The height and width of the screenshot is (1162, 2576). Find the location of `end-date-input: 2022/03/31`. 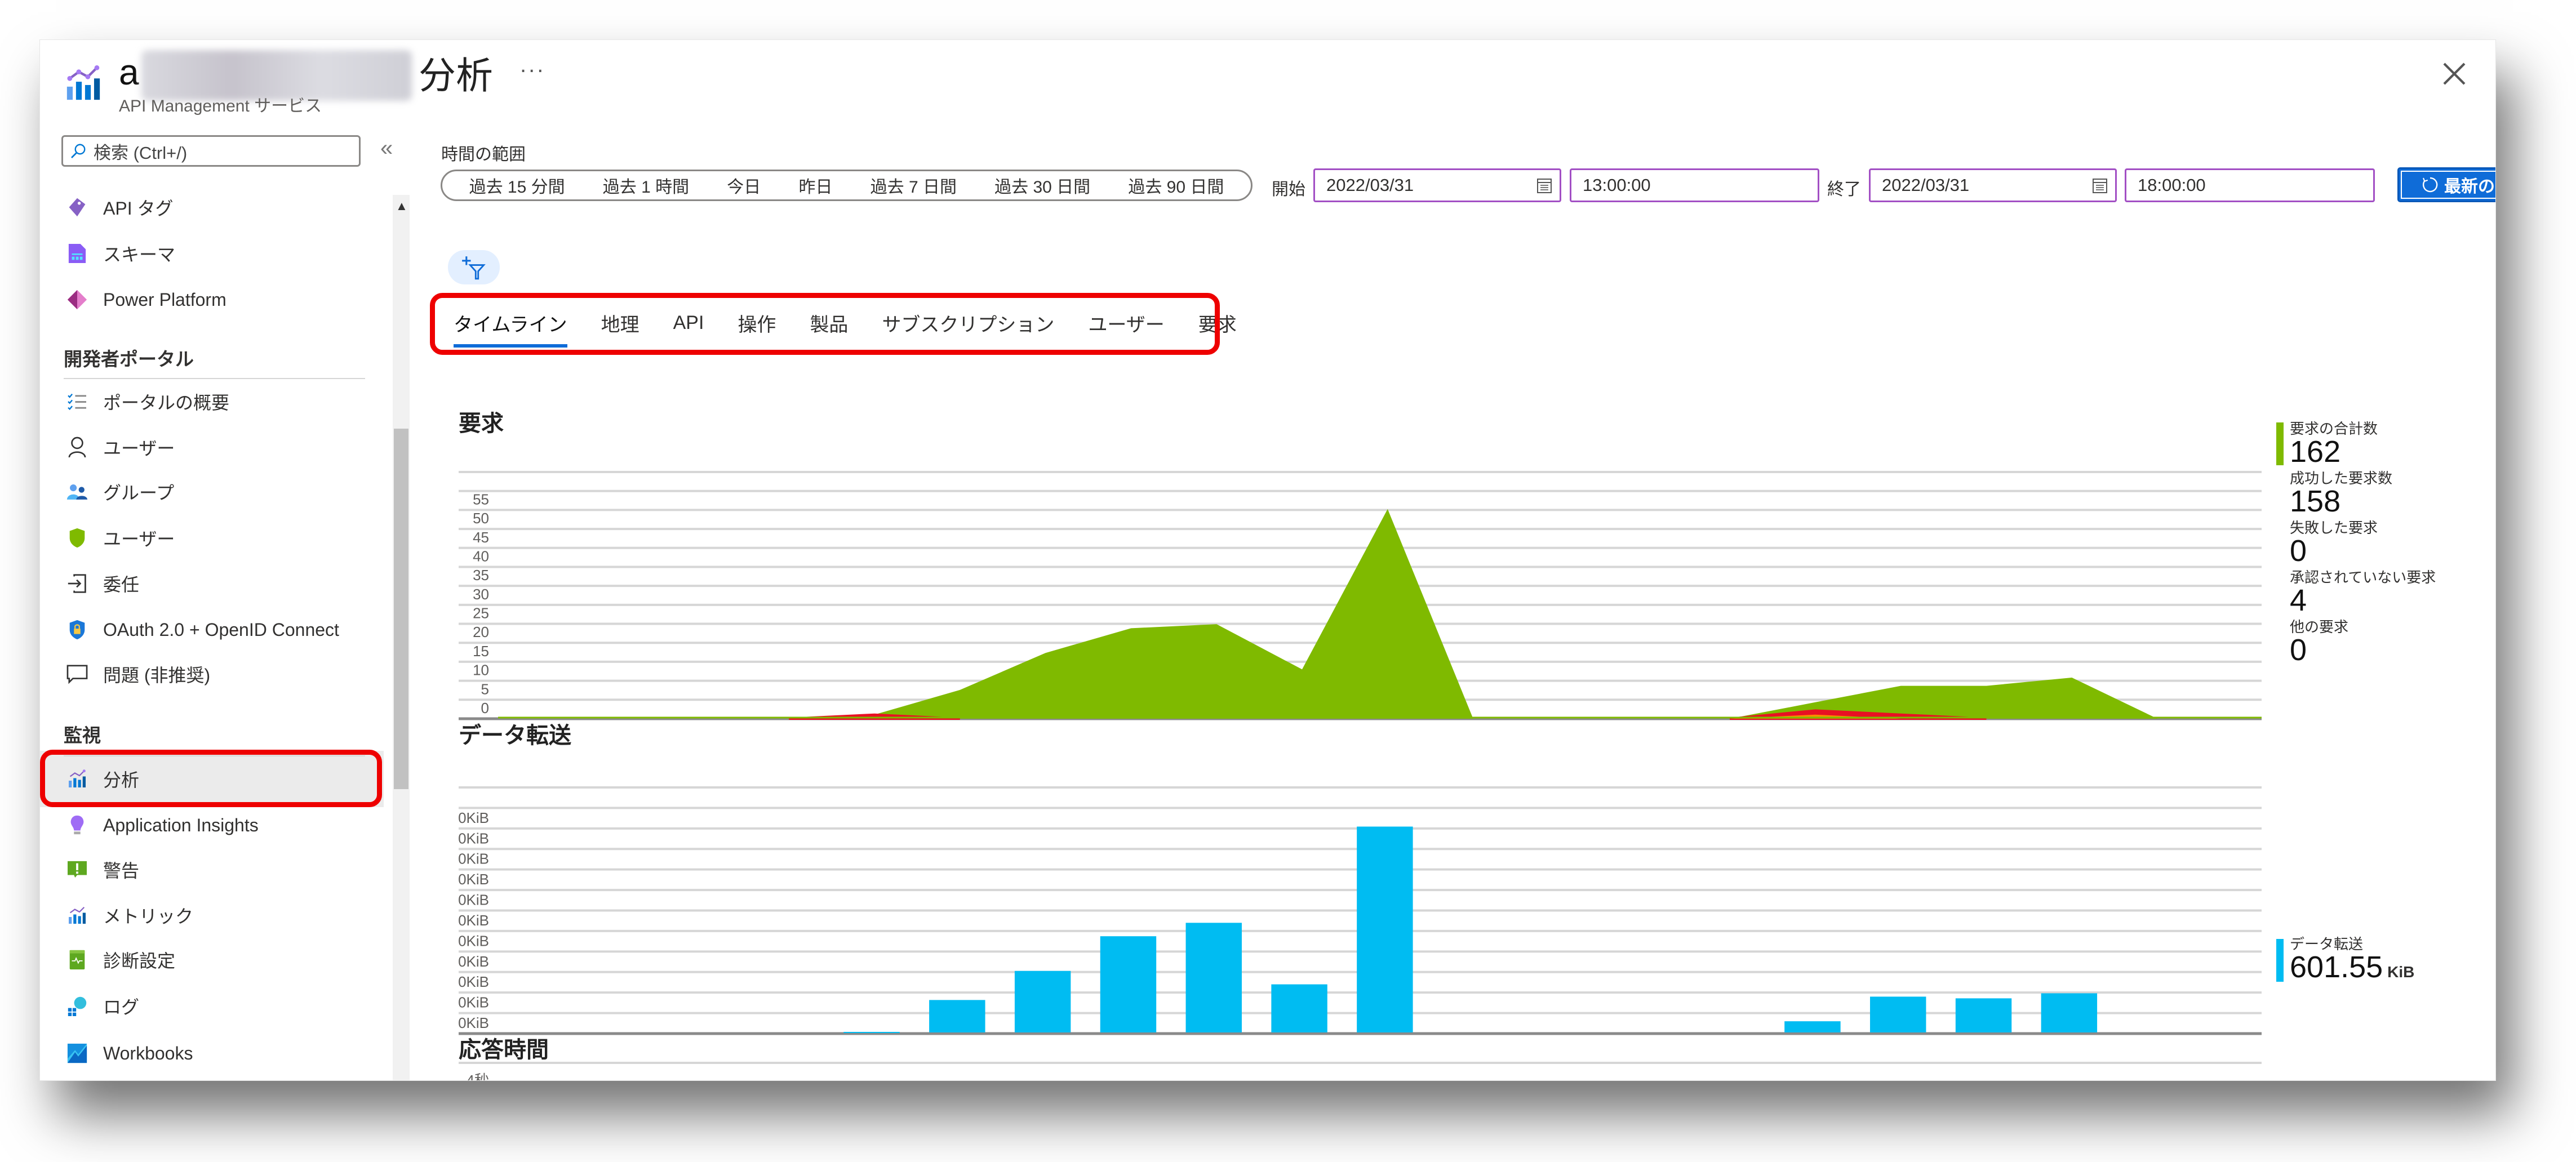

end-date-input: 2022/03/31 is located at coordinates (1993, 185).